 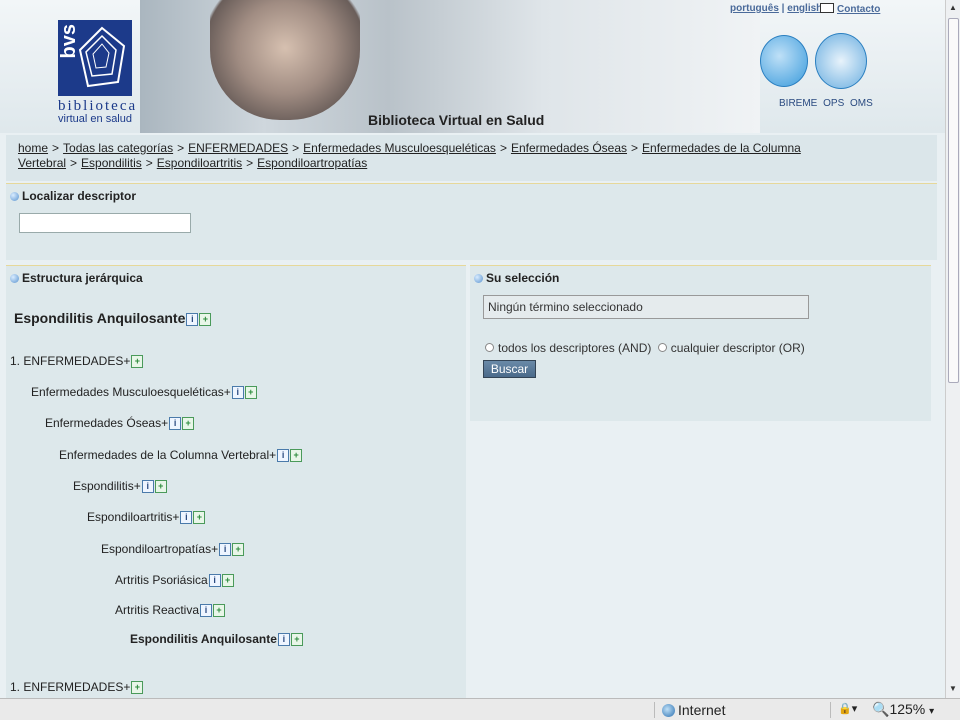 What do you see at coordinates (236, 278) in the screenshot?
I see `hierarchy-header: Estructura jerárquica` at bounding box center [236, 278].